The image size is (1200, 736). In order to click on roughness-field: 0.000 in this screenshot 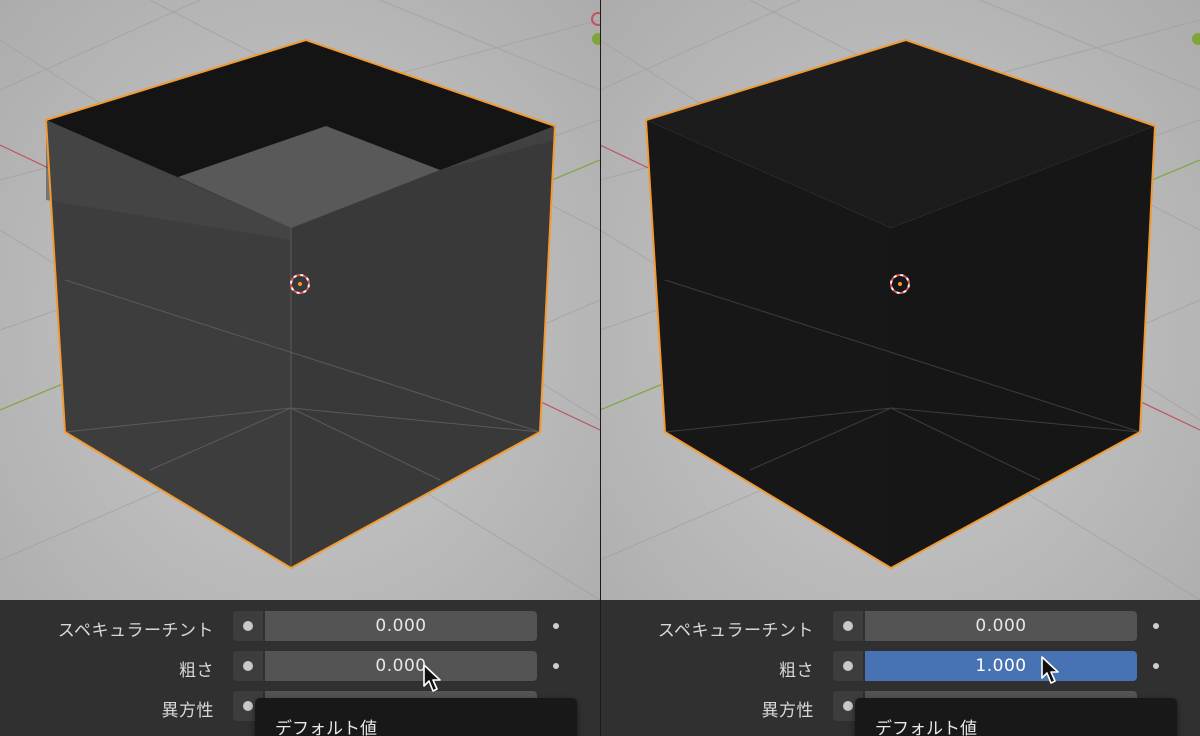, I will do `click(401, 666)`.